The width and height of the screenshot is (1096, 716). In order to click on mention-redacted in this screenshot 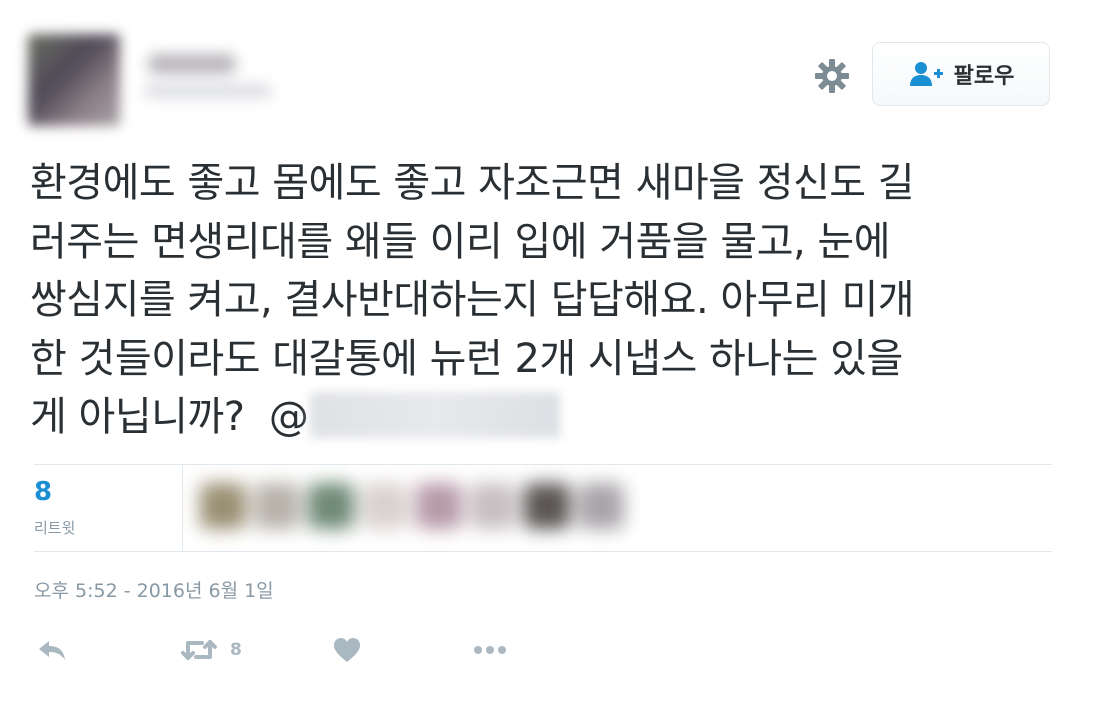, I will do `click(435, 415)`.